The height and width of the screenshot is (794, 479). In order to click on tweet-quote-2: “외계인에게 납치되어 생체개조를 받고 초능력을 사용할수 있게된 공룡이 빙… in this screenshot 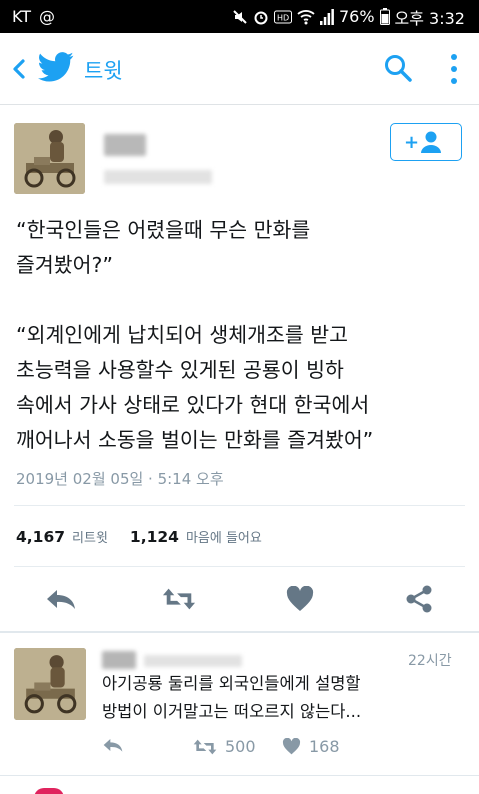, I will do `click(195, 387)`.